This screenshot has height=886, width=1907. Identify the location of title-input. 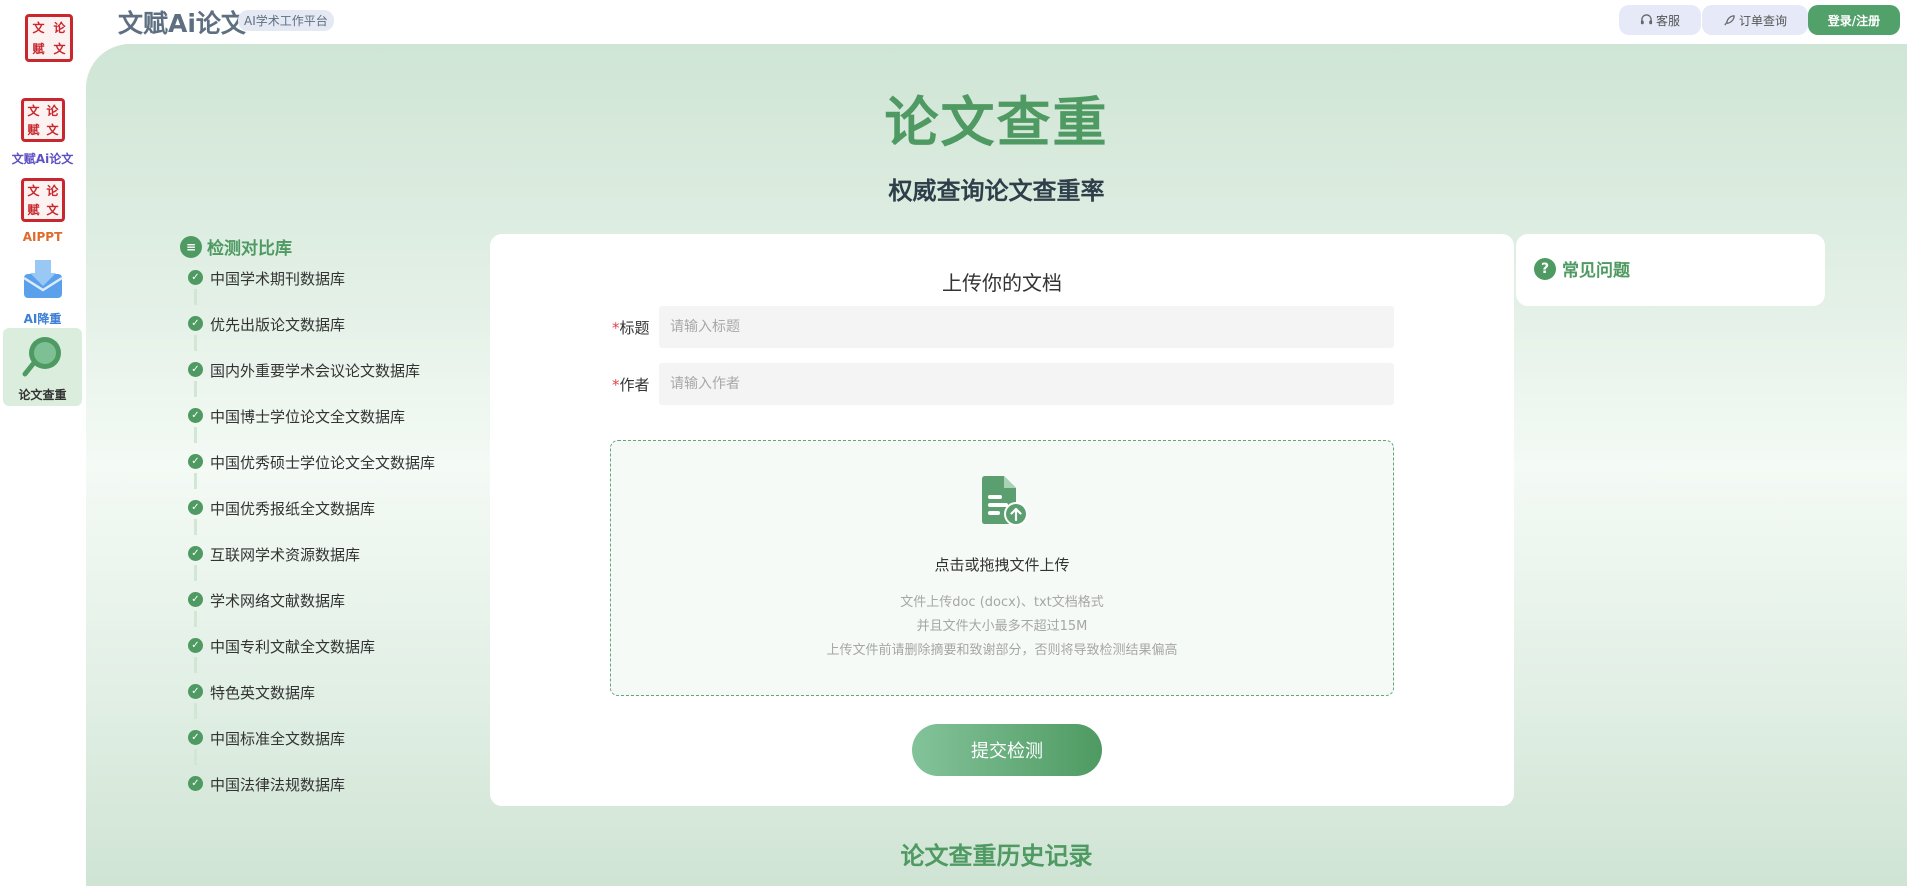
(1026, 327).